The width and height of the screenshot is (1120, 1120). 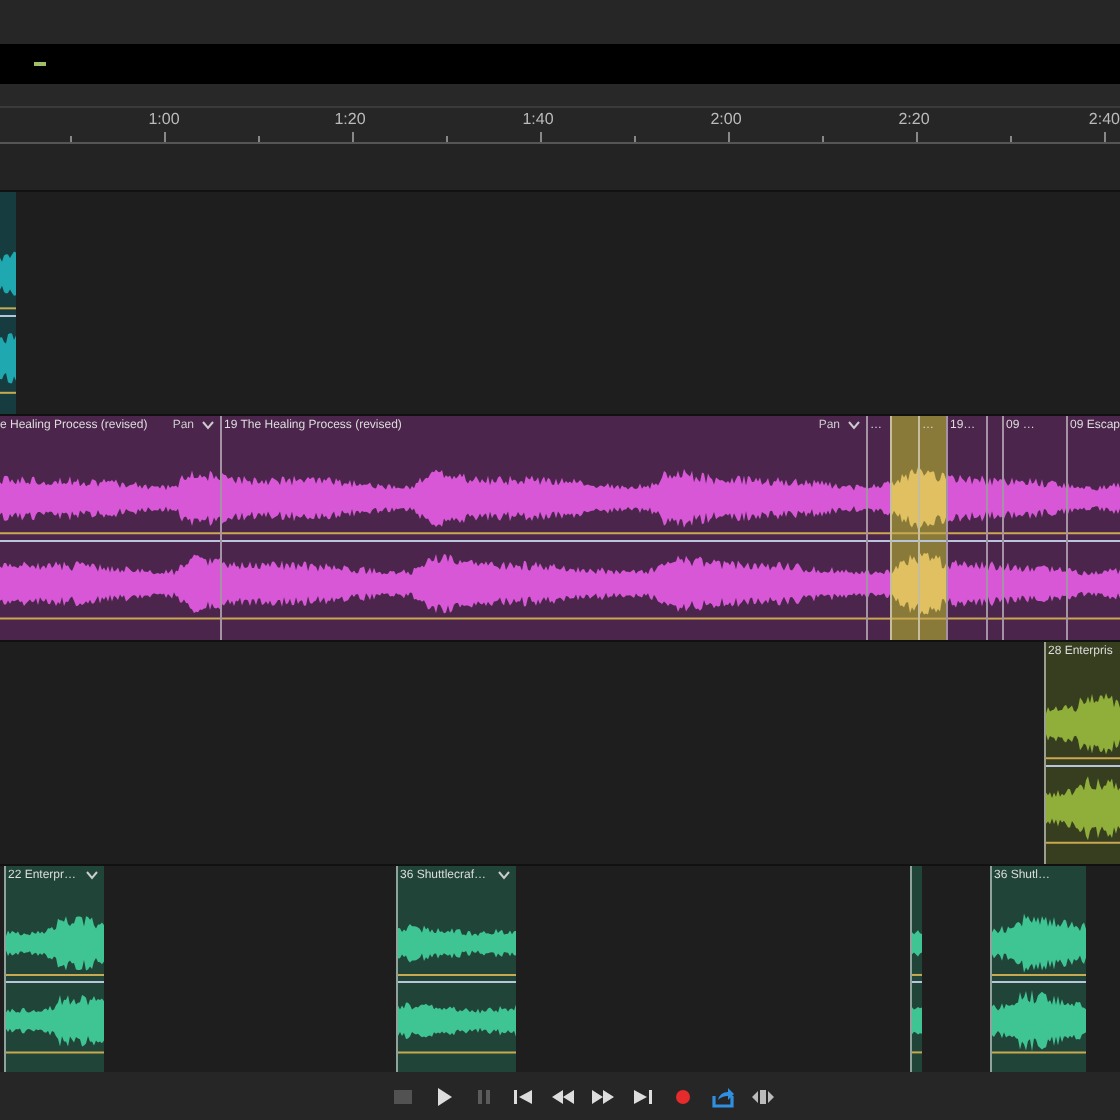 What do you see at coordinates (350, 120) in the screenshot?
I see `time-label: 1:20` at bounding box center [350, 120].